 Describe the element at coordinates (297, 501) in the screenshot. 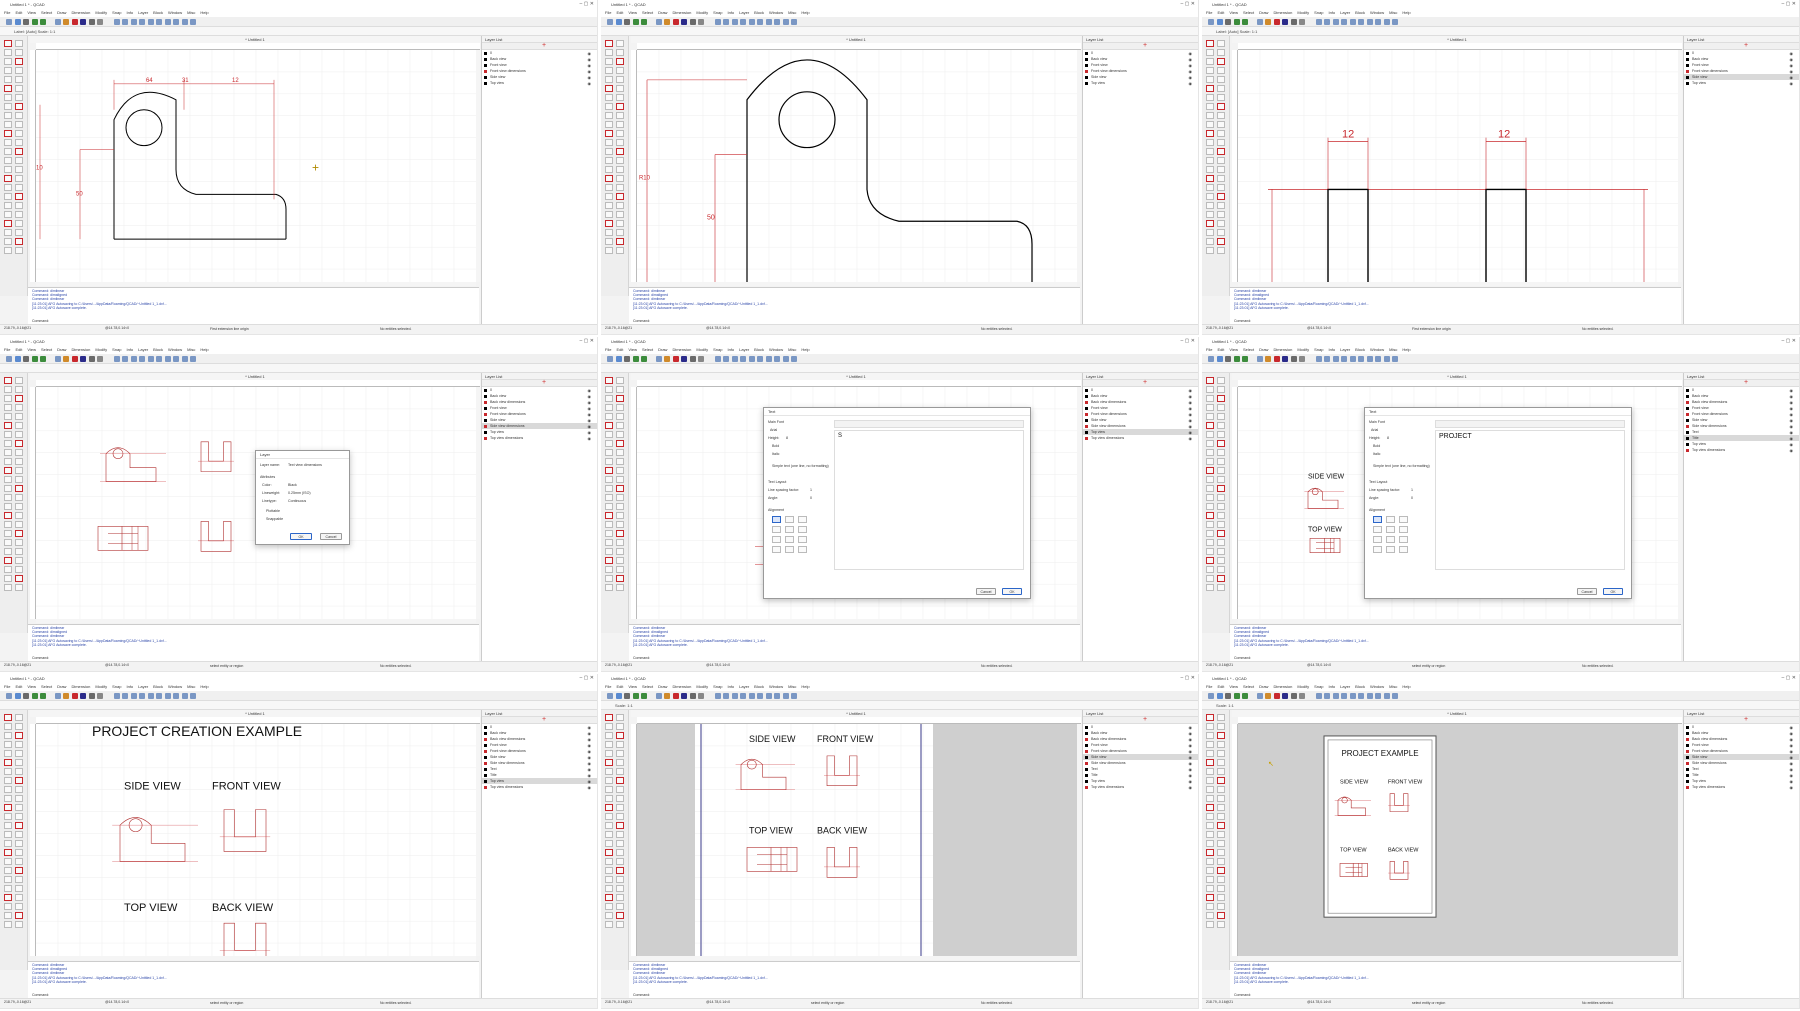

I see `linetype-select: Continuous` at that location.